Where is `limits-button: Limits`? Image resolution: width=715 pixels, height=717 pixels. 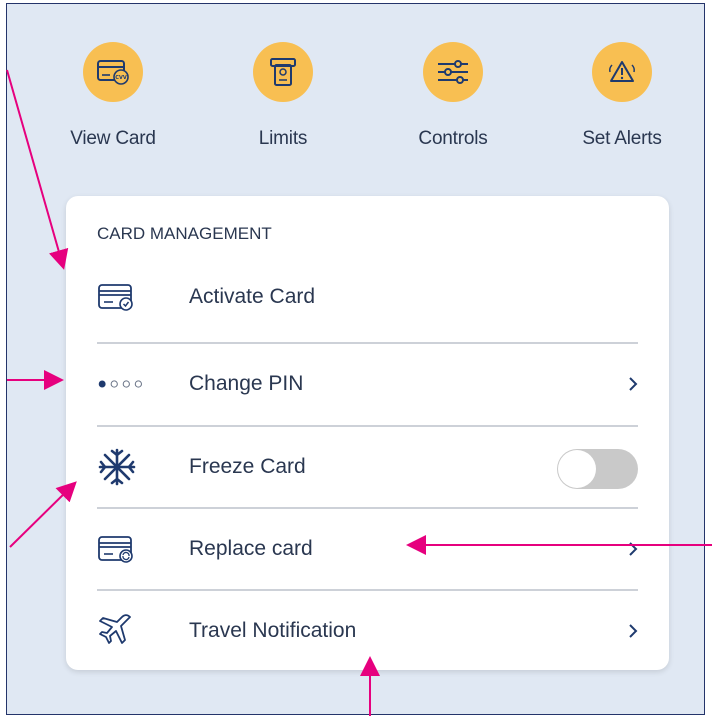 limits-button: Limits is located at coordinates (283, 96).